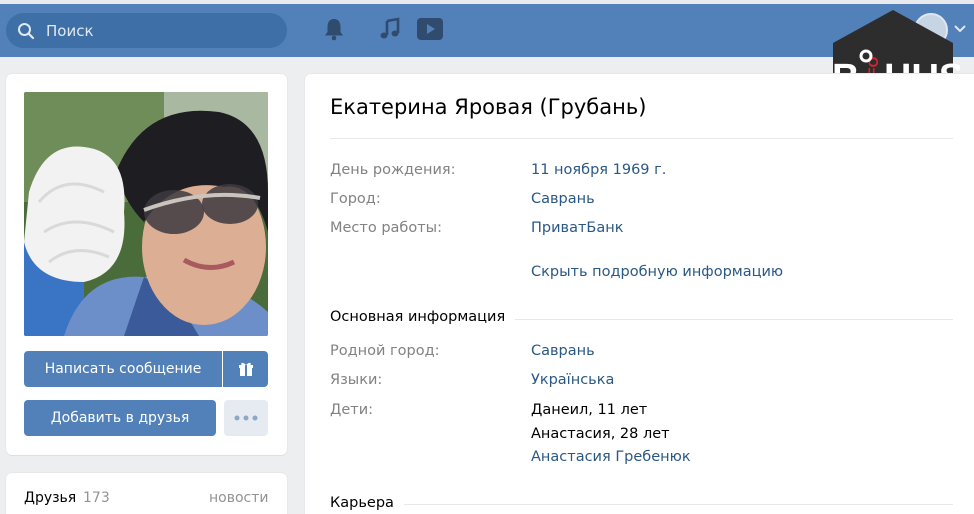 Image resolution: width=974 pixels, height=514 pixels. Describe the element at coordinates (657, 272) in the screenshot. I see `hide-details-link: Скрыть подробную информацию` at that location.